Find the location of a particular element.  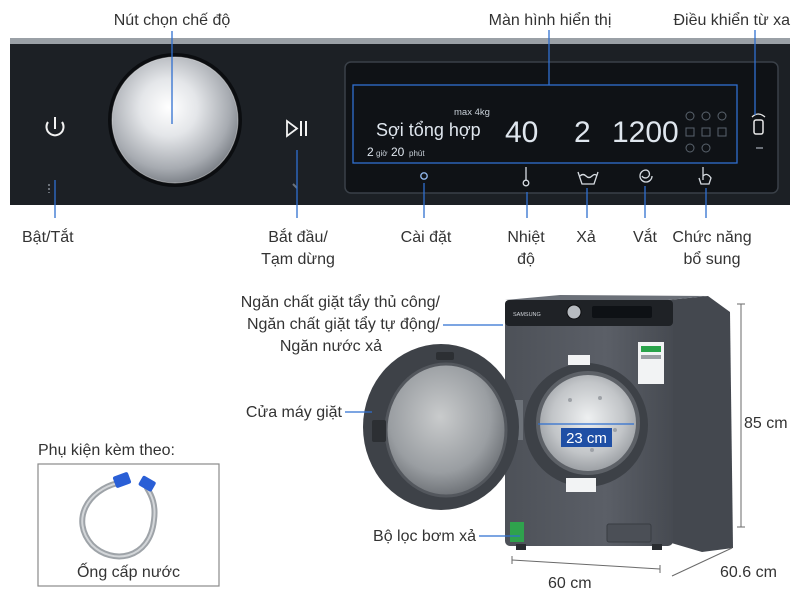

top-sticker is located at coordinates (579, 360).